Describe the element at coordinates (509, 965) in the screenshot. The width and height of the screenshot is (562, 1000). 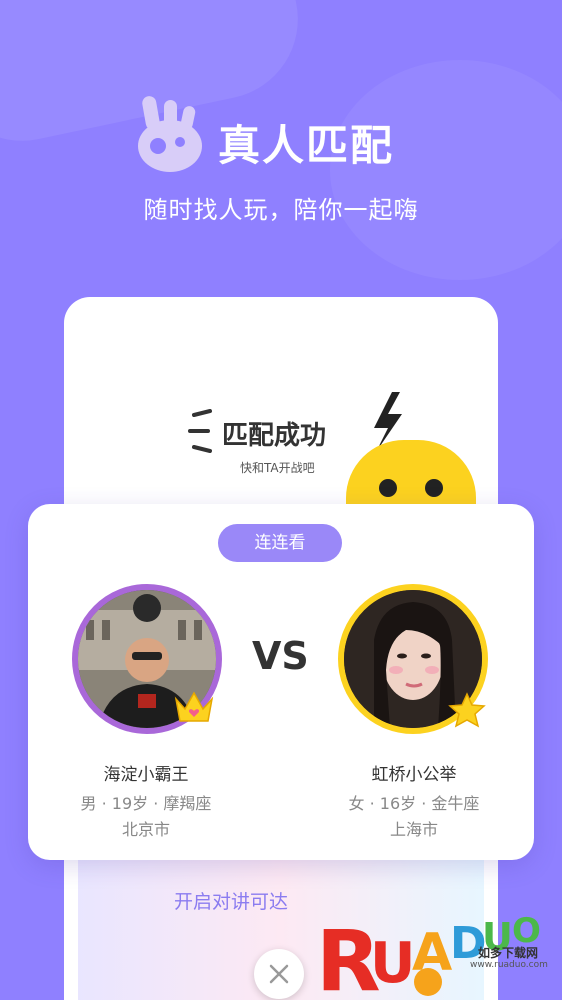
I see `watermark-url: www.ruaduo.com` at that location.